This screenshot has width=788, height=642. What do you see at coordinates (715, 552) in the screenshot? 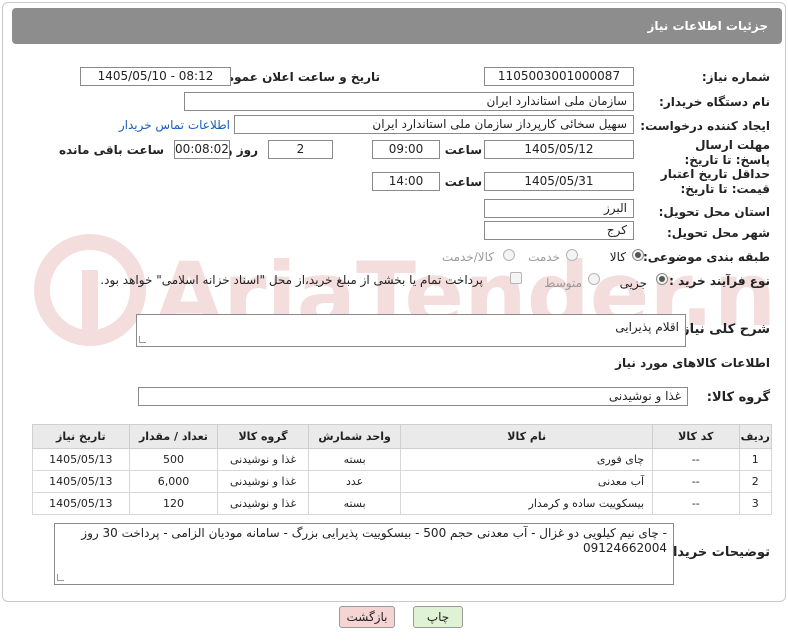
I see `buyer-notes-label: توضیحات خریدار:` at bounding box center [715, 552].